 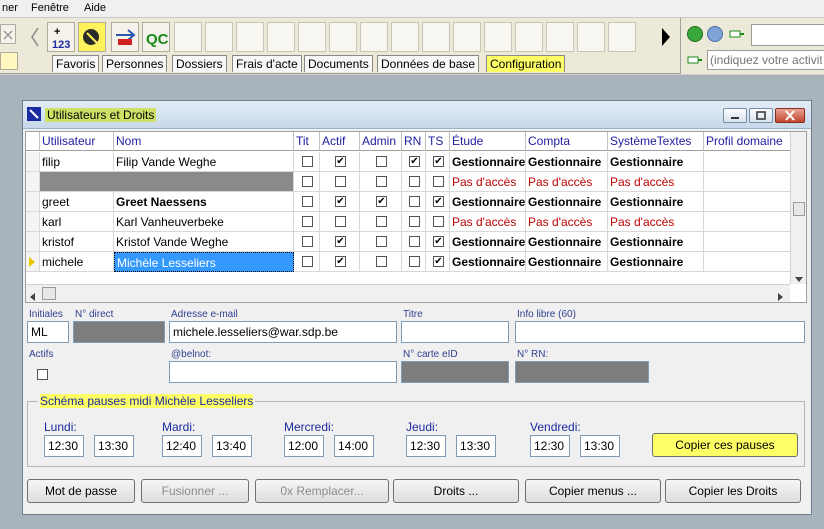 What do you see at coordinates (204, 162) in the screenshot?
I see `cell-nom: Filip Vande Weghe` at bounding box center [204, 162].